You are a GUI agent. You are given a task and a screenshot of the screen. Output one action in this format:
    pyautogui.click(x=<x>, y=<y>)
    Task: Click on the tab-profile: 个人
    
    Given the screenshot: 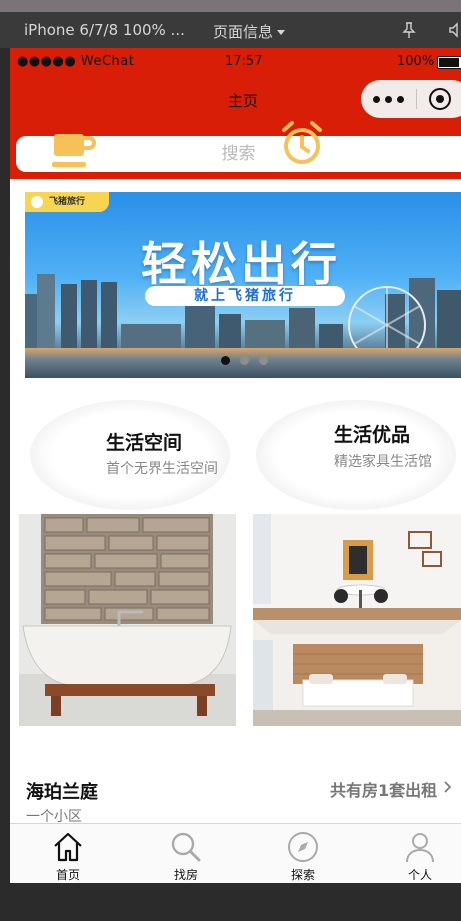 What is the action you would take?
    pyautogui.click(x=420, y=853)
    